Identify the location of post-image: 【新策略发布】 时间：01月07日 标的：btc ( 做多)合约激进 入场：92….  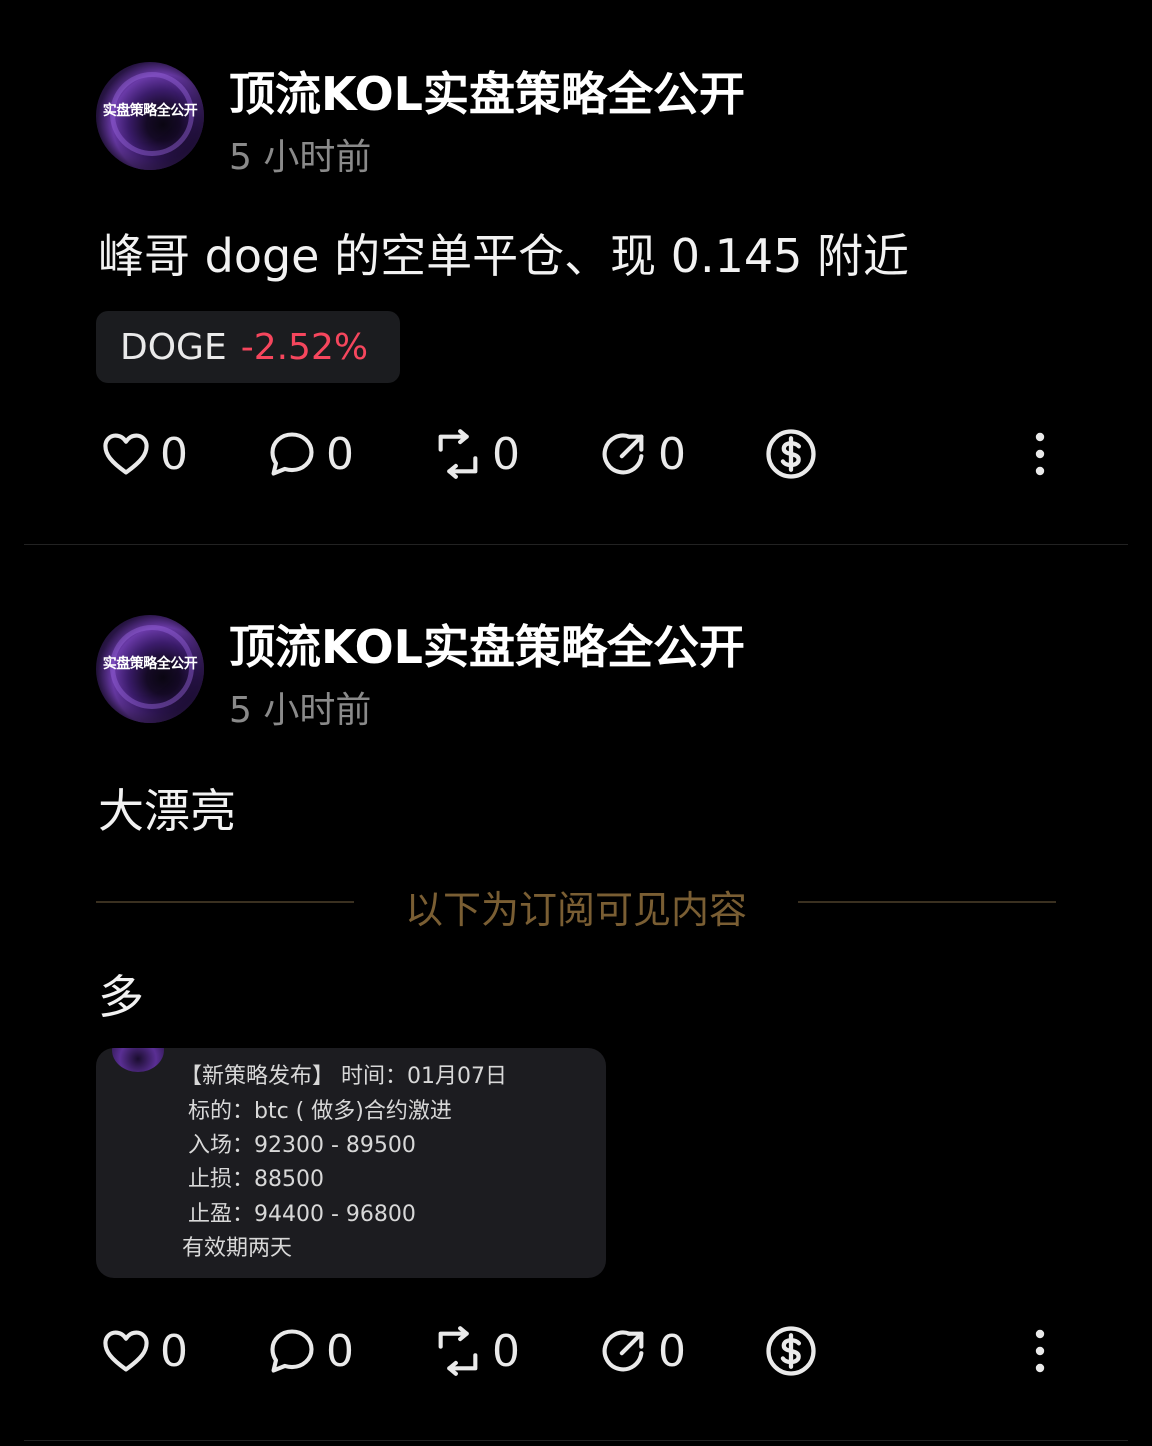
(351, 1163).